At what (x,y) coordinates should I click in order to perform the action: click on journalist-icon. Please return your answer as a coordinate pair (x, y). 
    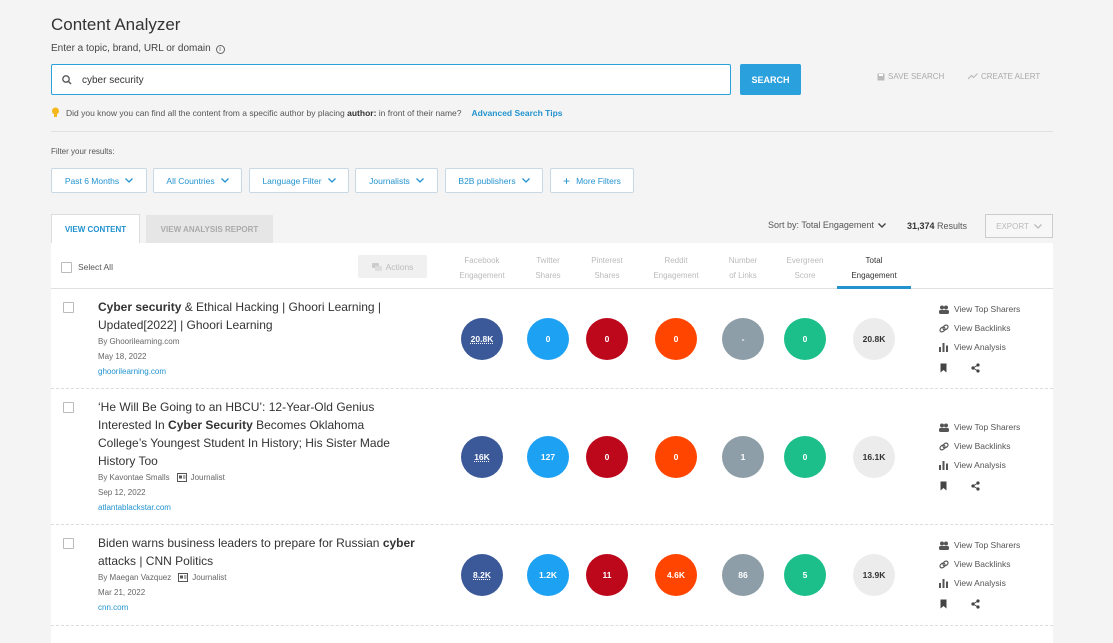
    Looking at the image, I should click on (181, 477).